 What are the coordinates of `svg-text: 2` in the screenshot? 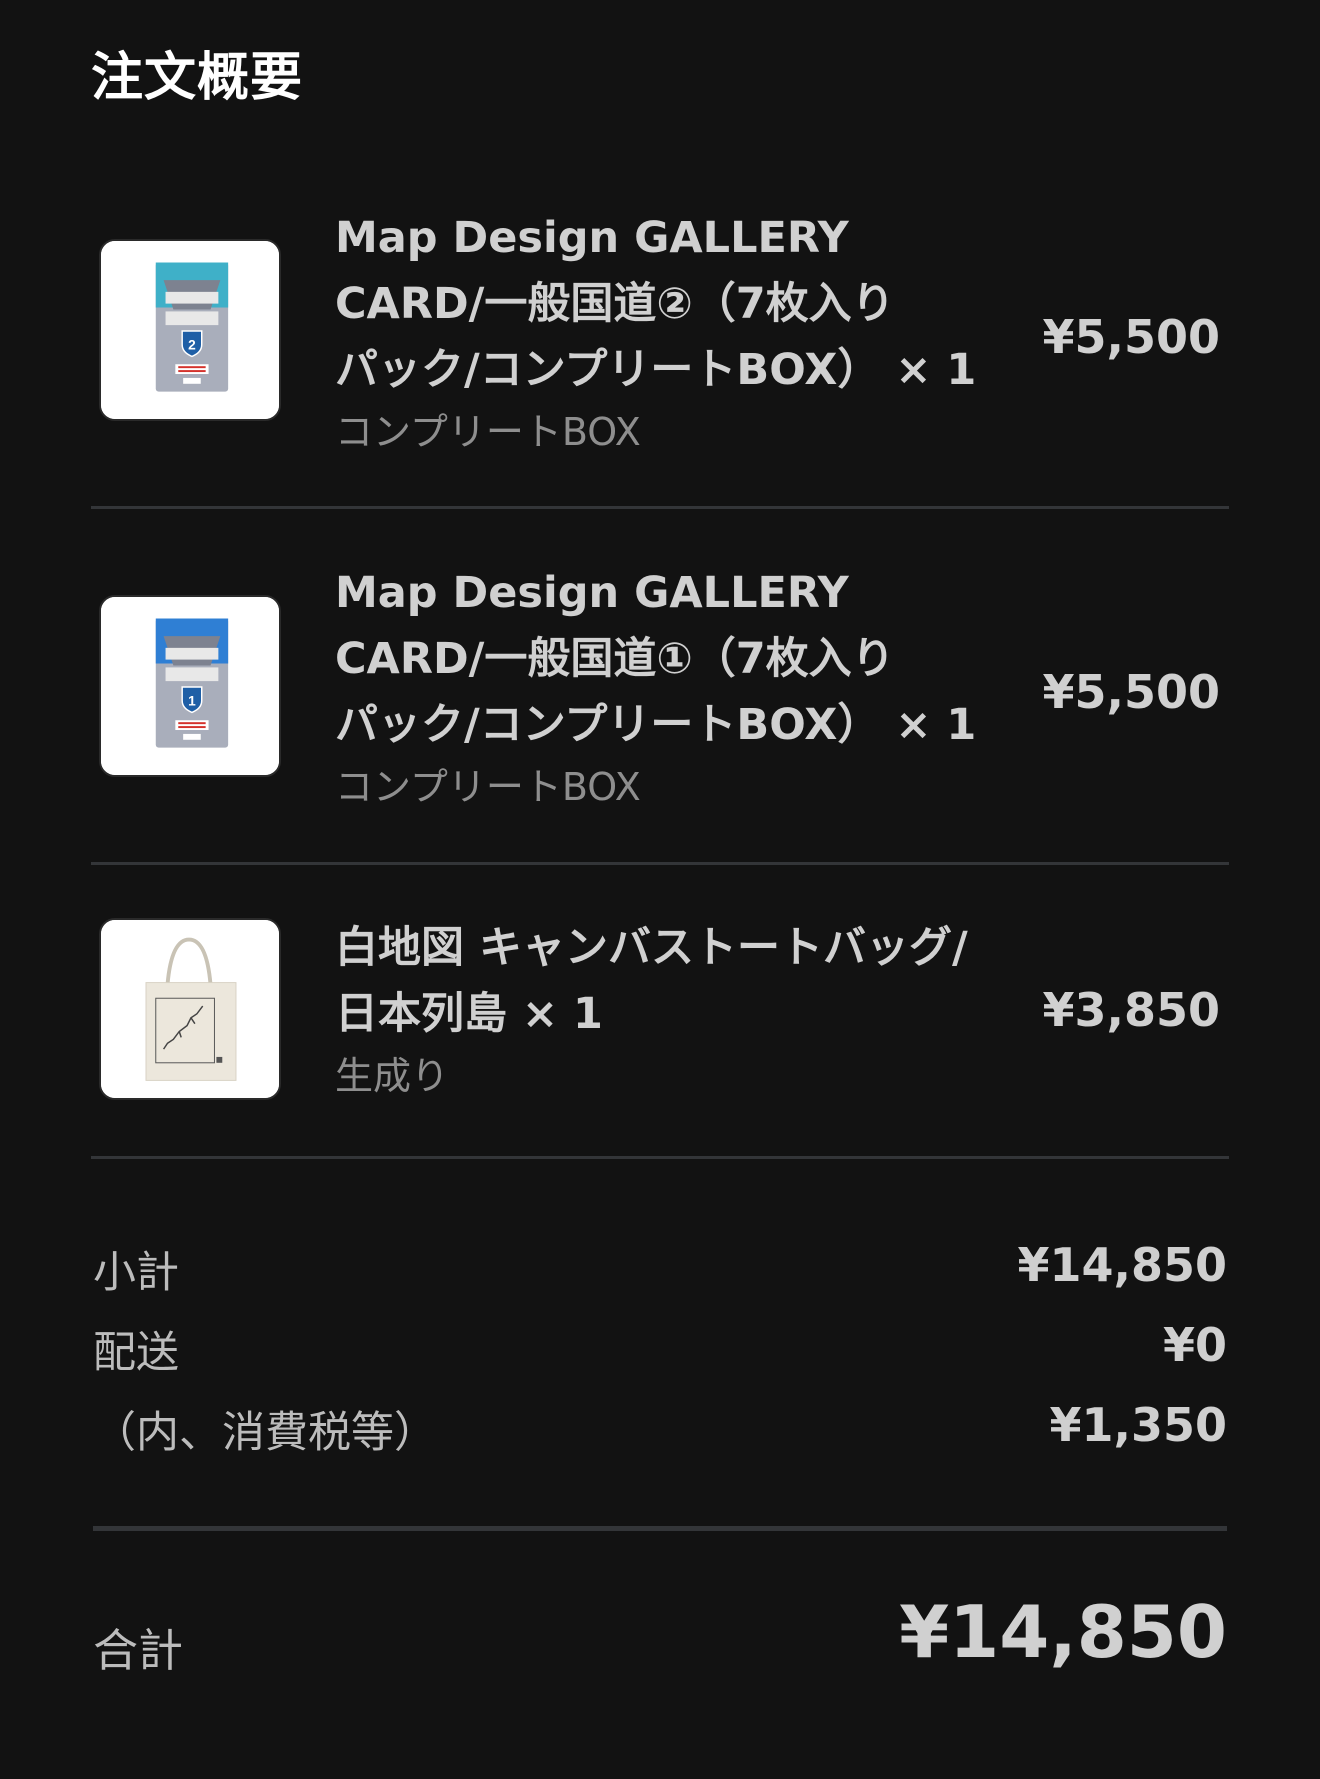 It's located at (192, 345).